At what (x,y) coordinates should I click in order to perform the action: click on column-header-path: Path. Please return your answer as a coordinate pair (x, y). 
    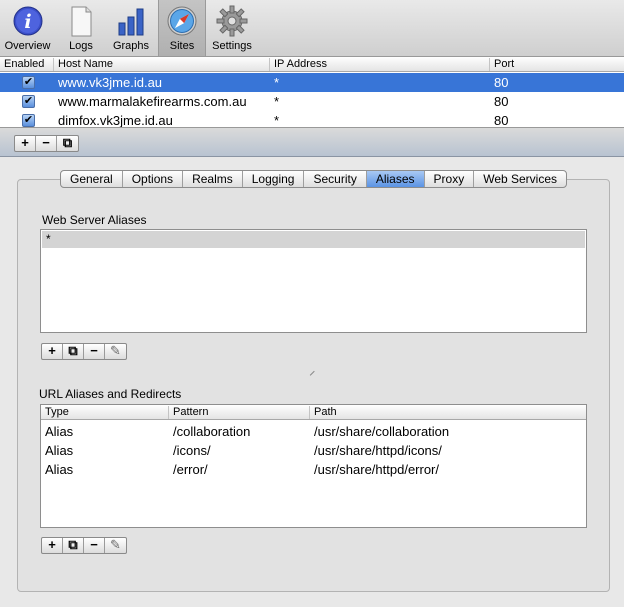
    Looking at the image, I should click on (448, 412).